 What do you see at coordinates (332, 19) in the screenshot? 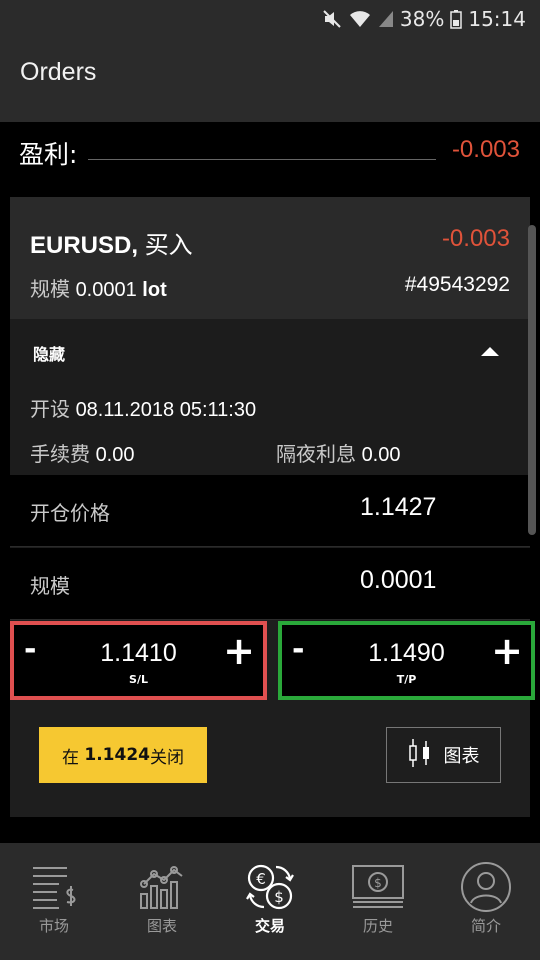
I see `mute-icon` at bounding box center [332, 19].